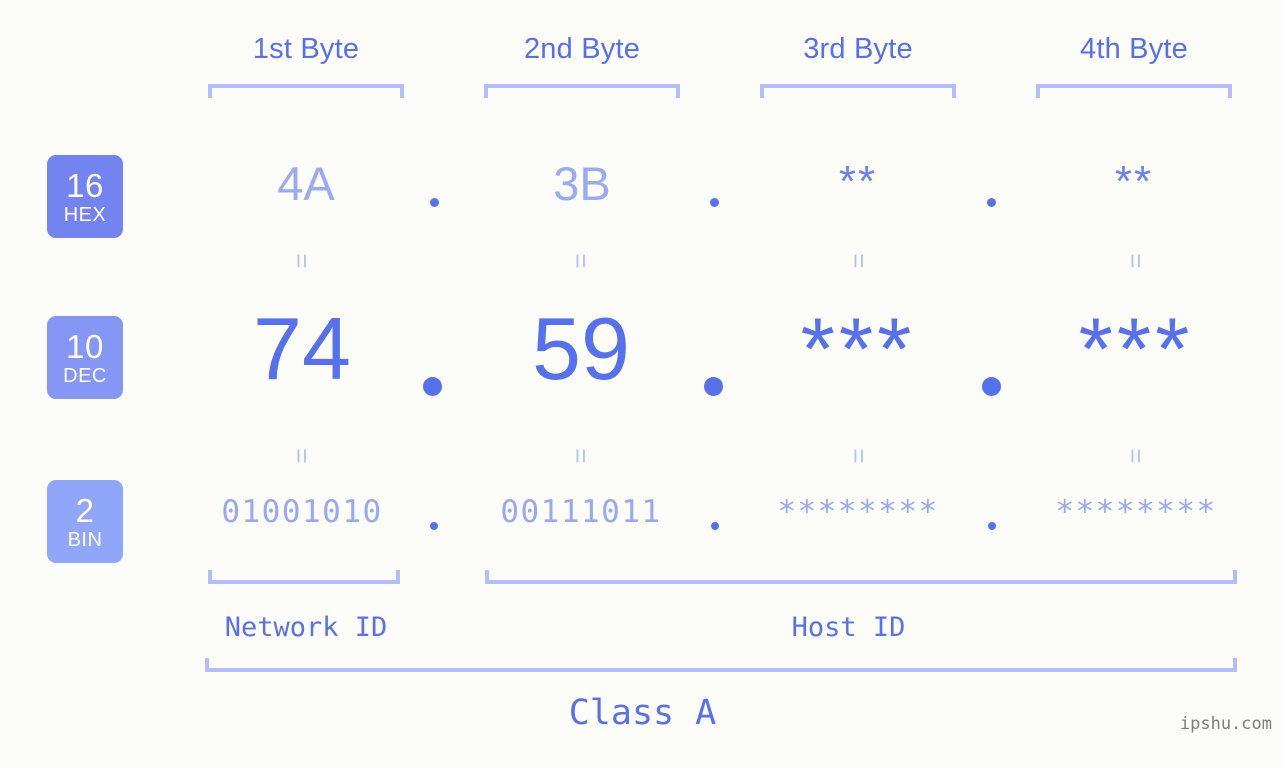 The image size is (1285, 767). I want to click on byte-header-3: 3rd Byte, so click(858, 49).